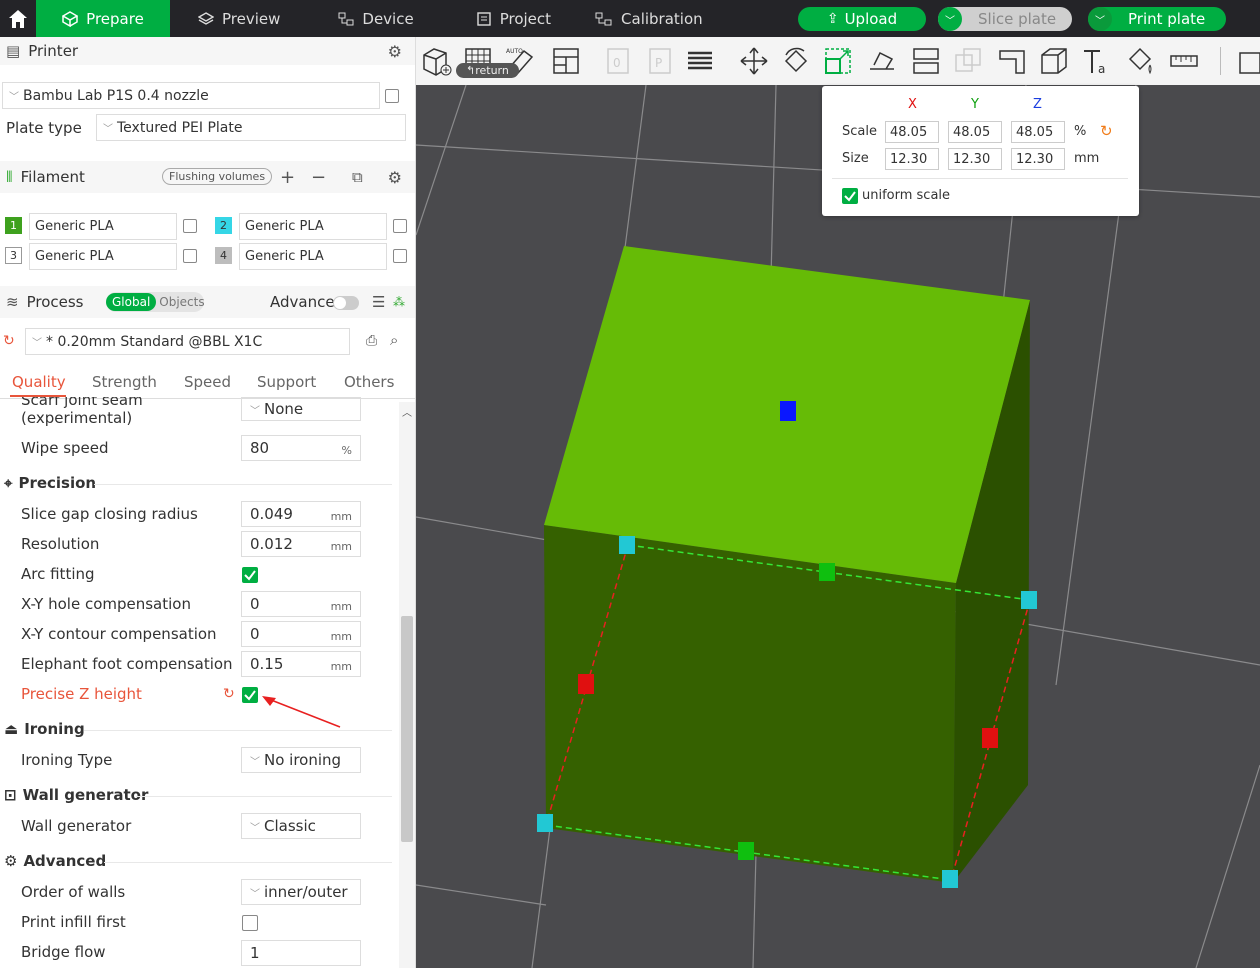 The image size is (1260, 968). What do you see at coordinates (1157, 19) in the screenshot?
I see `print-plate-button: ﹀ Print plate` at bounding box center [1157, 19].